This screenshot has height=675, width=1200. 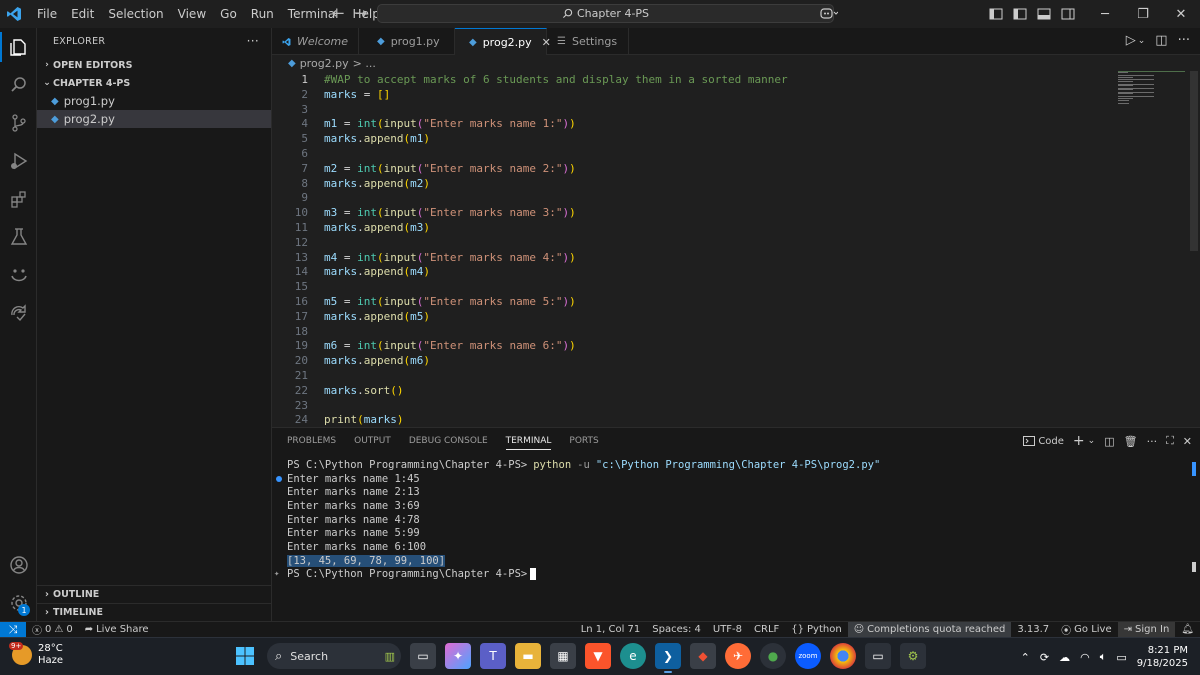 What do you see at coordinates (588, 41) in the screenshot?
I see `tab-settings: ☰ Settings` at bounding box center [588, 41].